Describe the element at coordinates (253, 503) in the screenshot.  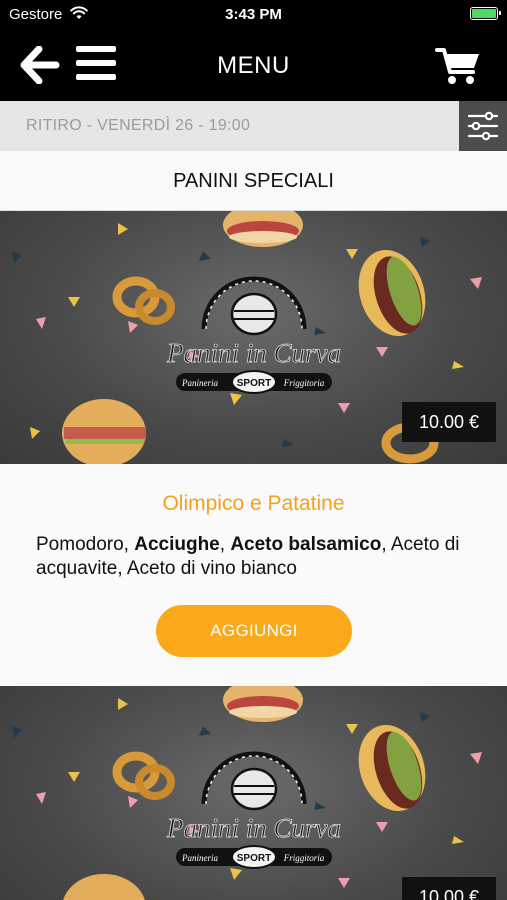
I see `product-name: Olimpico e Patatine` at that location.